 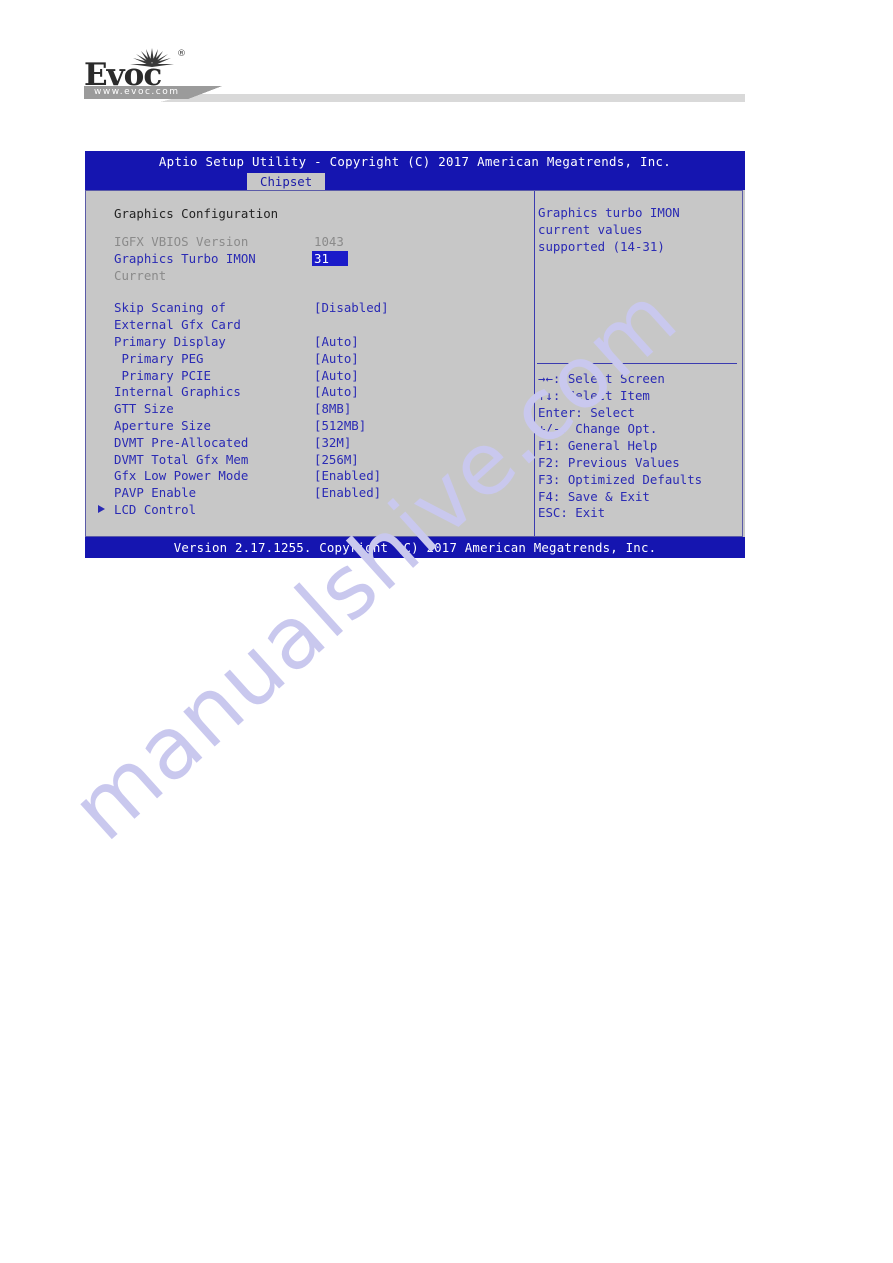 I want to click on settings-row: PAVP Enable [Enabled], so click(x=310, y=492).